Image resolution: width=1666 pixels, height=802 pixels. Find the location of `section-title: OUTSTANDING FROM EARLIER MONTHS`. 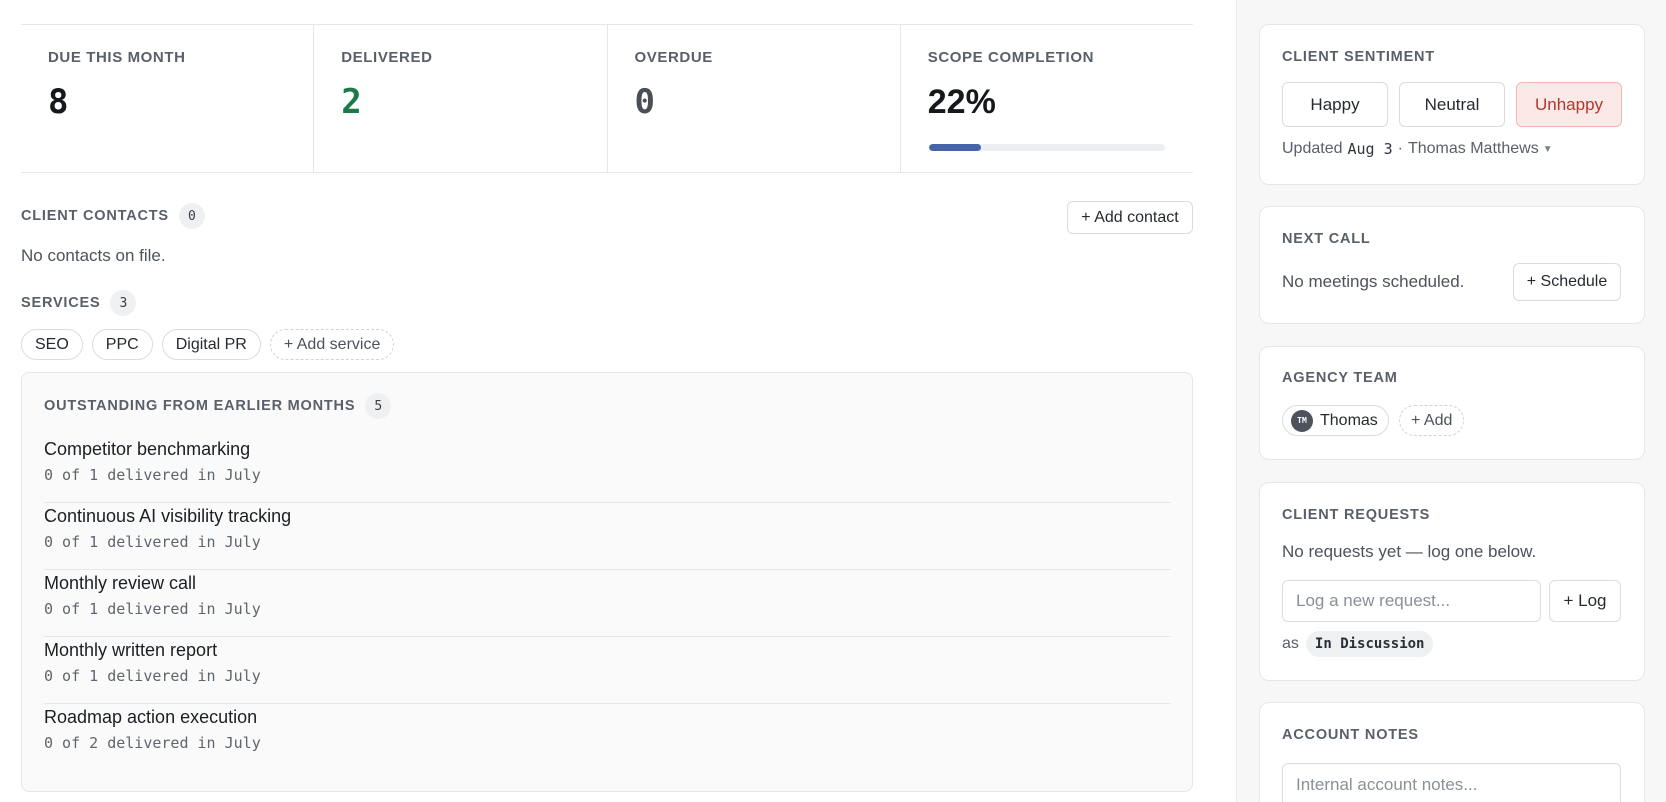

section-title: OUTSTANDING FROM EARLIER MONTHS is located at coordinates (200, 406).